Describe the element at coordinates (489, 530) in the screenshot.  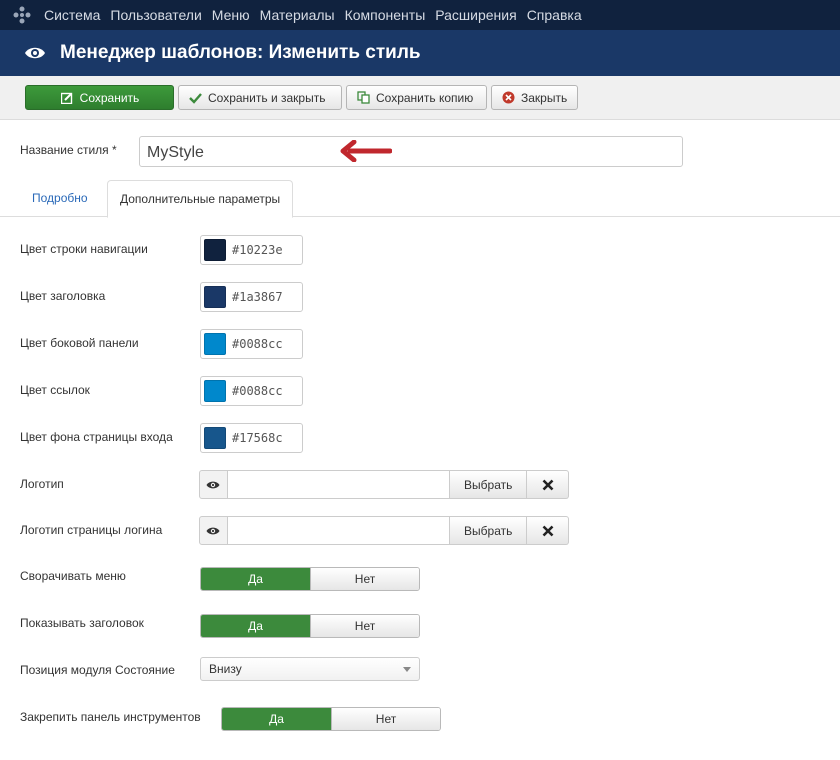
I see `login-logo-select-button: Выбрать` at that location.